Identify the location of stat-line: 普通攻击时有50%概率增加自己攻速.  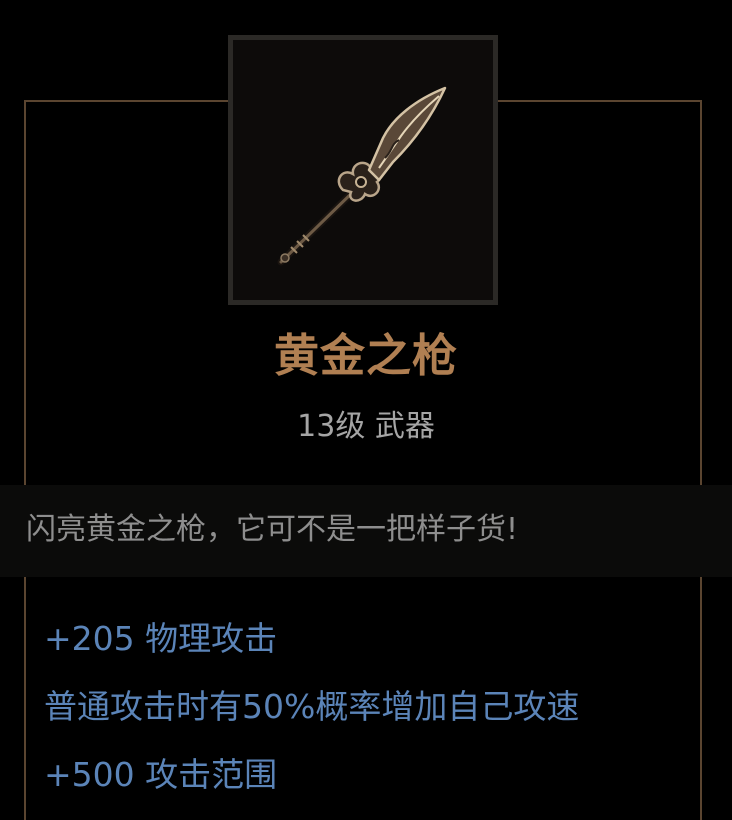
(312, 706).